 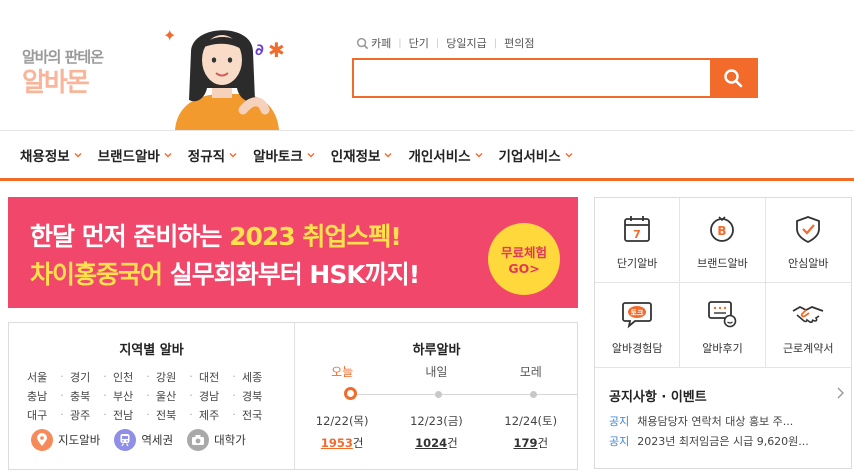 What do you see at coordinates (342, 371) in the screenshot?
I see `tab-today: 오늘` at bounding box center [342, 371].